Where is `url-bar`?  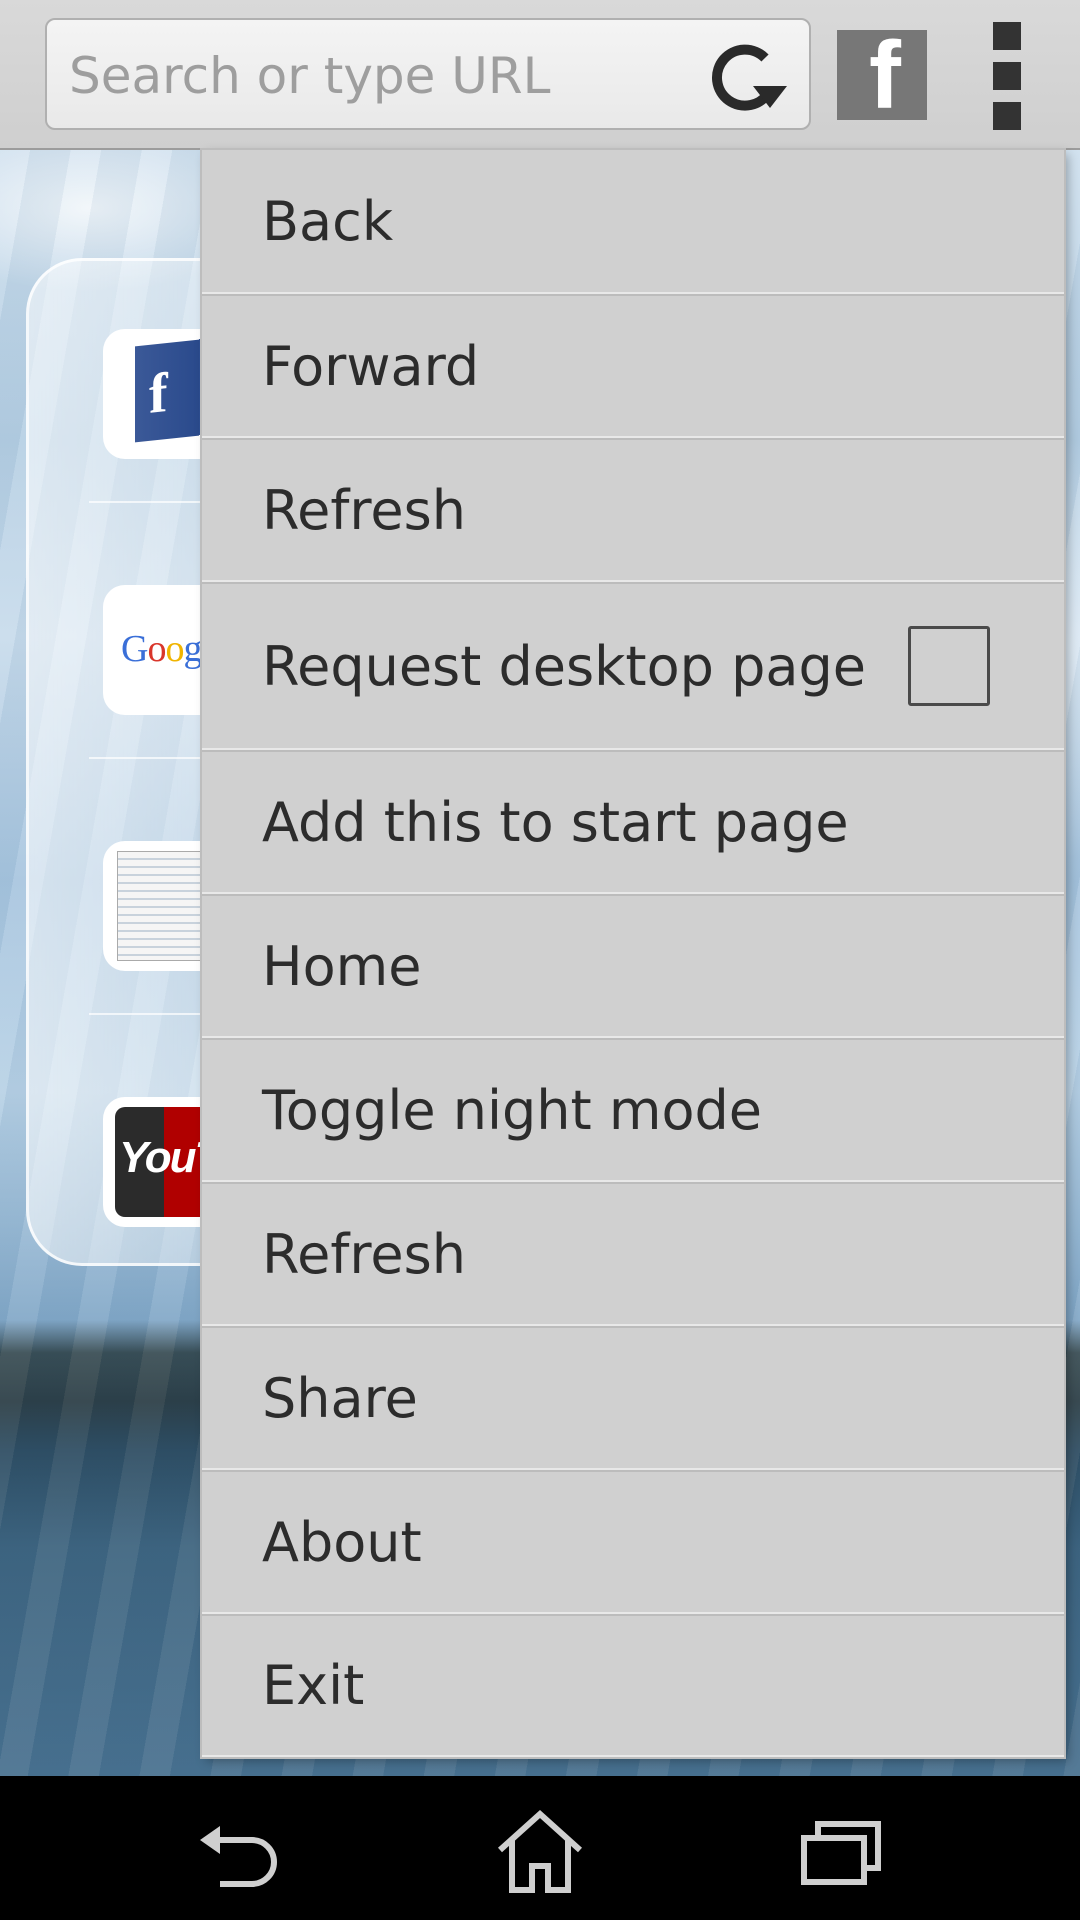
url-bar is located at coordinates (428, 74).